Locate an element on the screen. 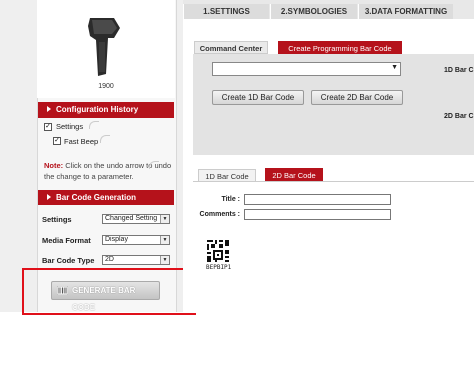 Image resolution: width=474 pixels, height=367 pixels. label-1d-barcode: 1D Bar C is located at coordinates (459, 70).